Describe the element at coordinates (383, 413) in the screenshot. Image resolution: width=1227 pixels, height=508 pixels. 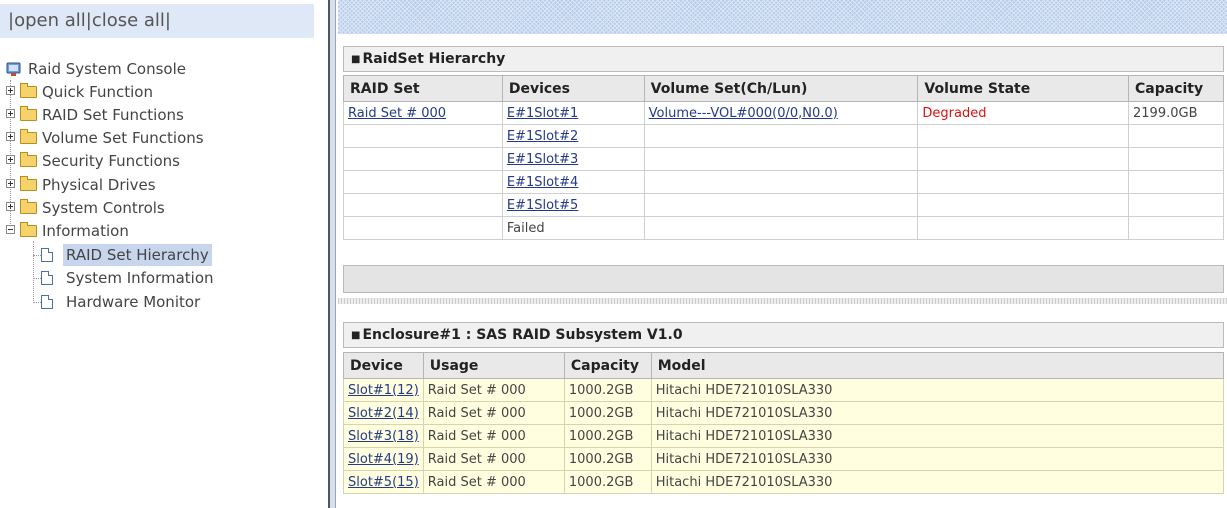
I see `slot-link: Slot#2(14)` at that location.